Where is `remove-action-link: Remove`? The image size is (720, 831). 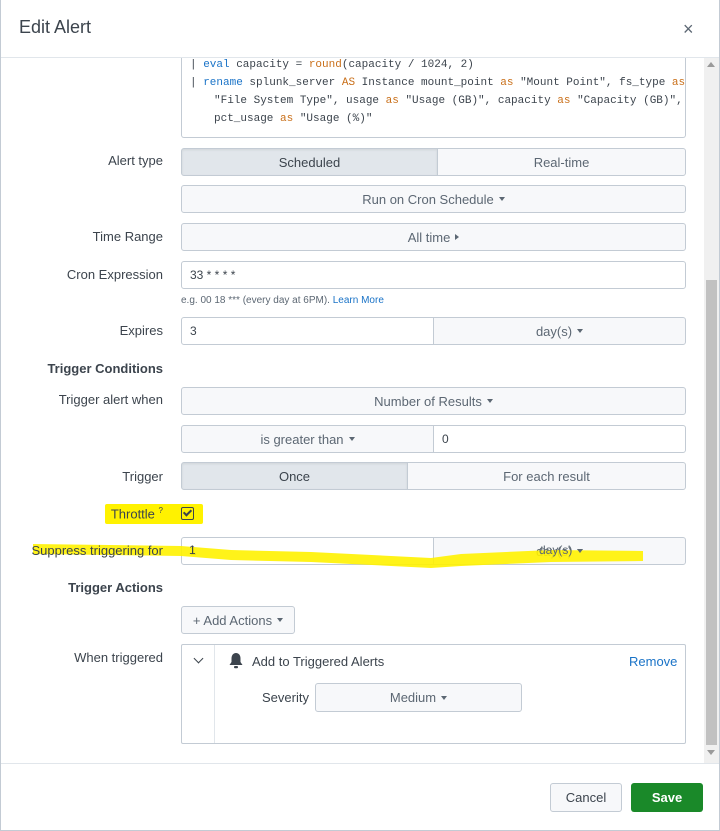
remove-action-link: Remove is located at coordinates (653, 661).